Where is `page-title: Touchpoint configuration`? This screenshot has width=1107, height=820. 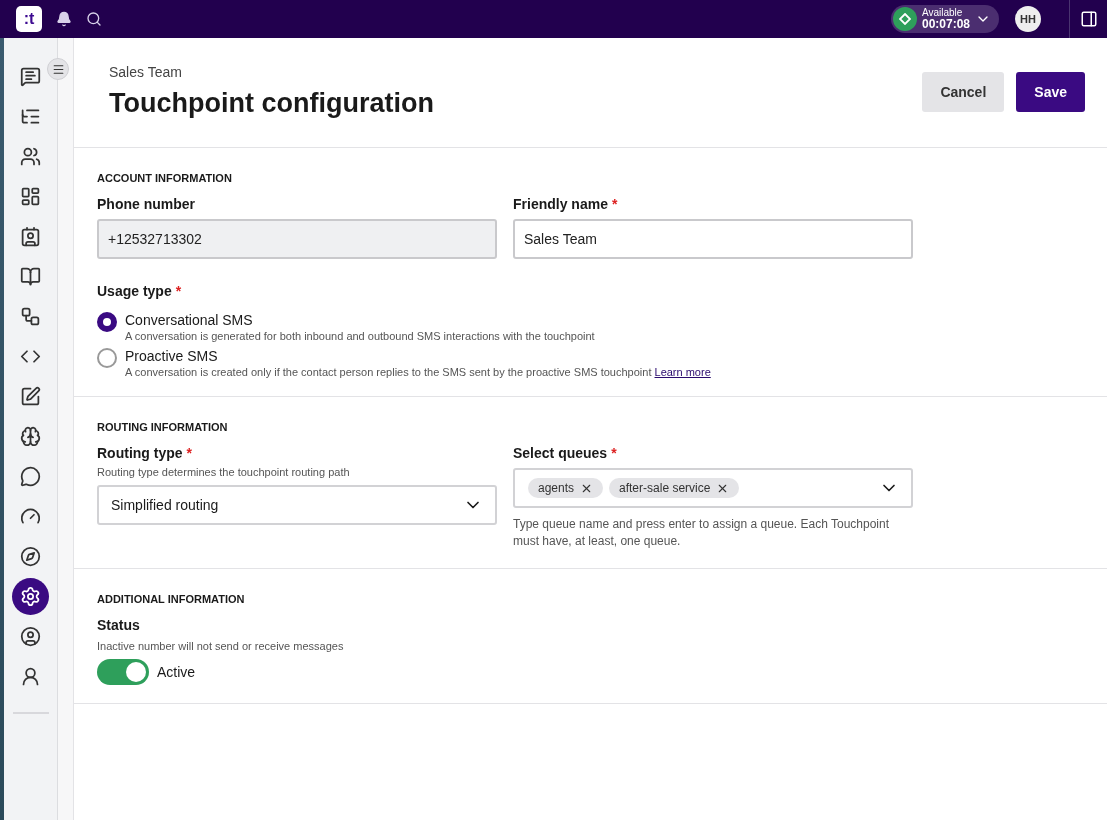 page-title: Touchpoint configuration is located at coordinates (271, 103).